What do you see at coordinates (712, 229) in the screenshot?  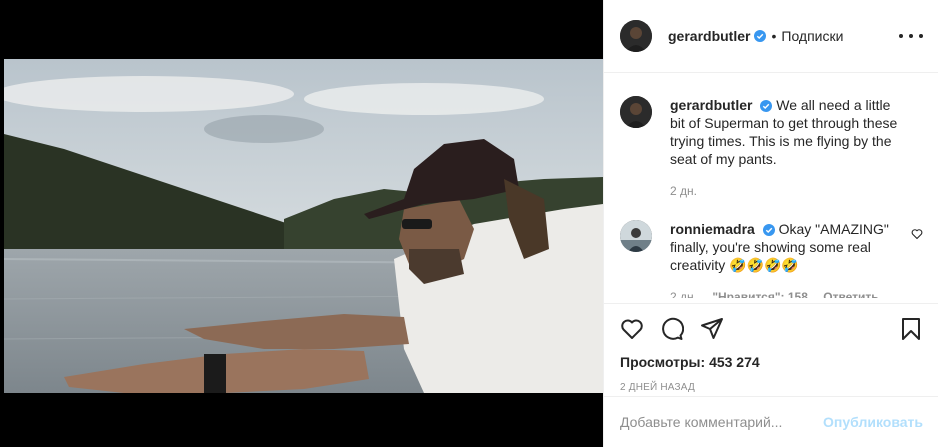 I see `comment-username: ronniemadra` at bounding box center [712, 229].